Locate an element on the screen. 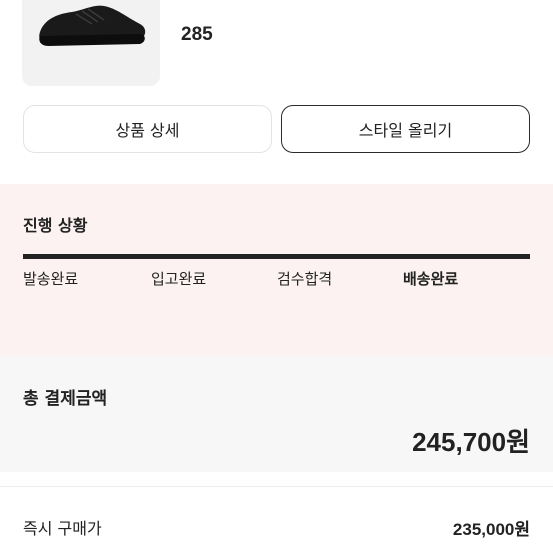  post-style-label: 스타일 올리기 is located at coordinates (405, 130).